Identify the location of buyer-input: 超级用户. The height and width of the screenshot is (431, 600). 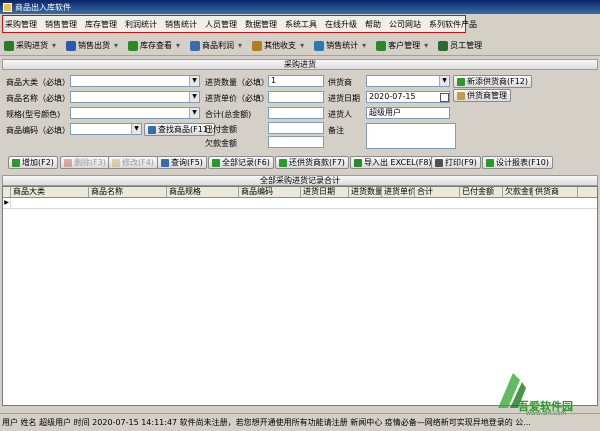
(408, 113).